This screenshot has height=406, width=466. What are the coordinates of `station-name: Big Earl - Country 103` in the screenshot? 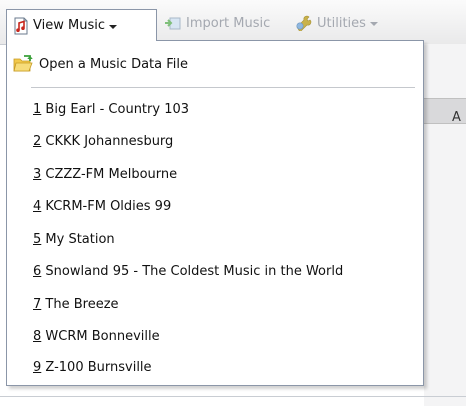 It's located at (115, 109).